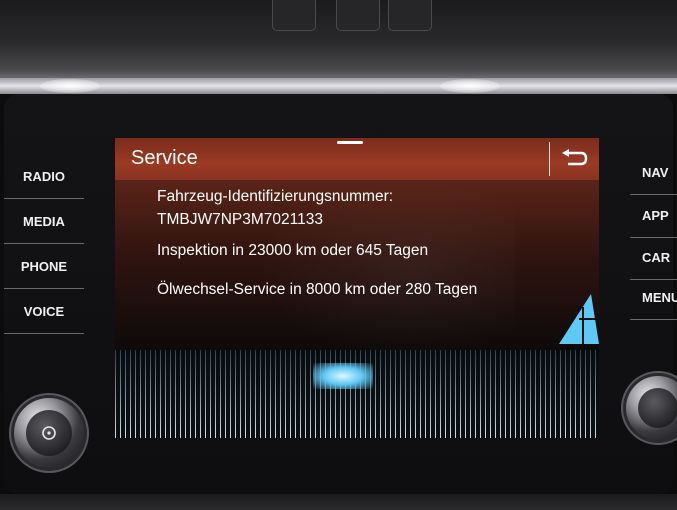 This screenshot has height=510, width=677. I want to click on app-button: APP, so click(653, 216).